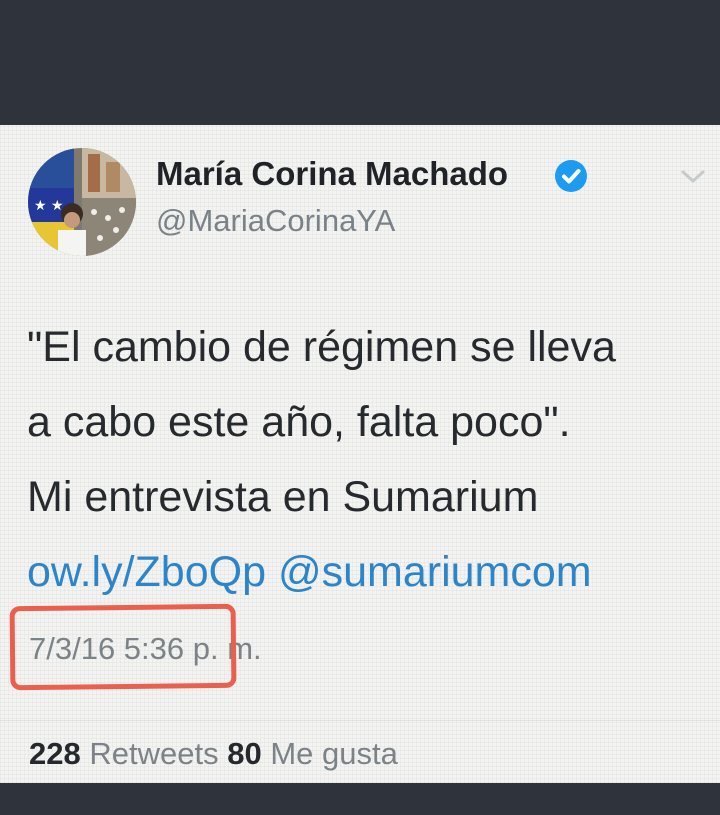 Image resolution: width=720 pixels, height=815 pixels. Describe the element at coordinates (55, 753) in the screenshot. I see `retweets-count: 228` at that location.